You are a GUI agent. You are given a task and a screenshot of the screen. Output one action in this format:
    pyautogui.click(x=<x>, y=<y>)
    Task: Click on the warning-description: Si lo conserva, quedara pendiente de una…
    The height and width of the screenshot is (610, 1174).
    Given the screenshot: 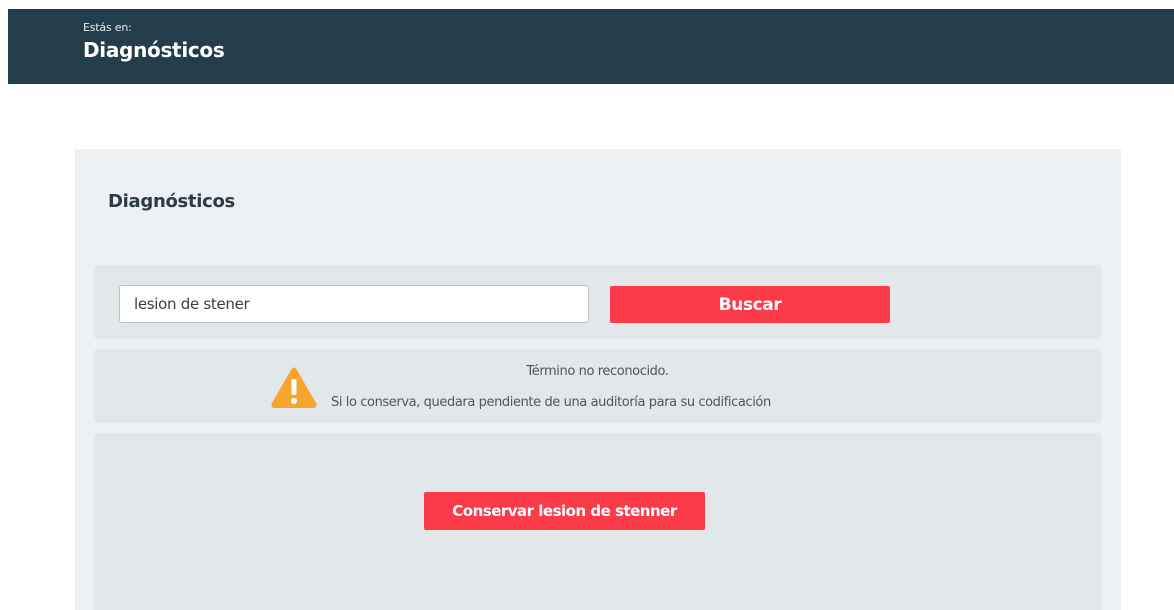 What is the action you would take?
    pyautogui.click(x=551, y=402)
    